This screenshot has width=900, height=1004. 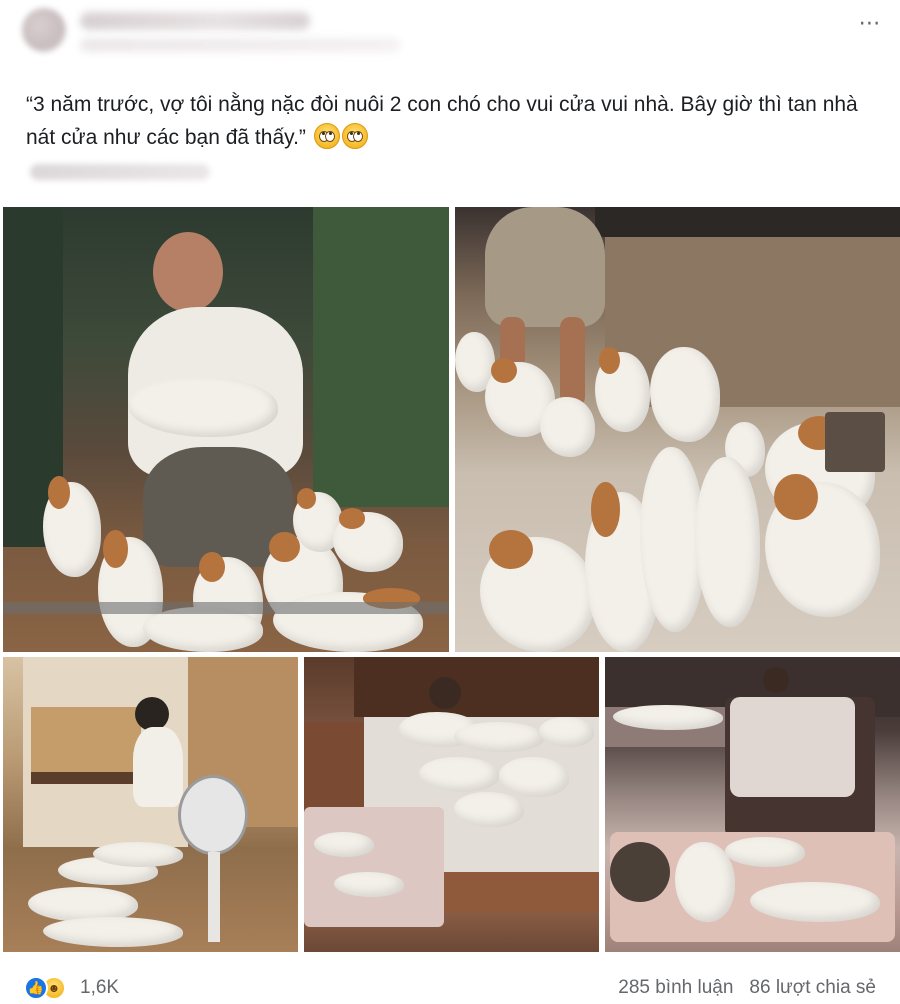 I want to click on floor-mat-pink, so click(x=374, y=867).